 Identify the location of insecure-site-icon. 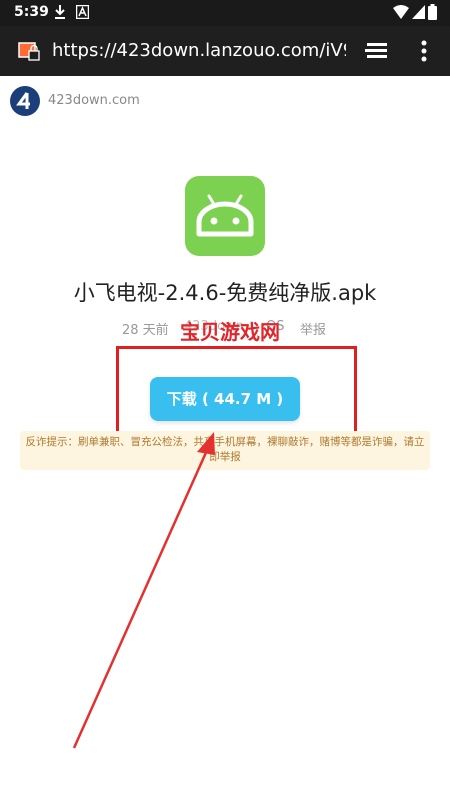
(29, 52).